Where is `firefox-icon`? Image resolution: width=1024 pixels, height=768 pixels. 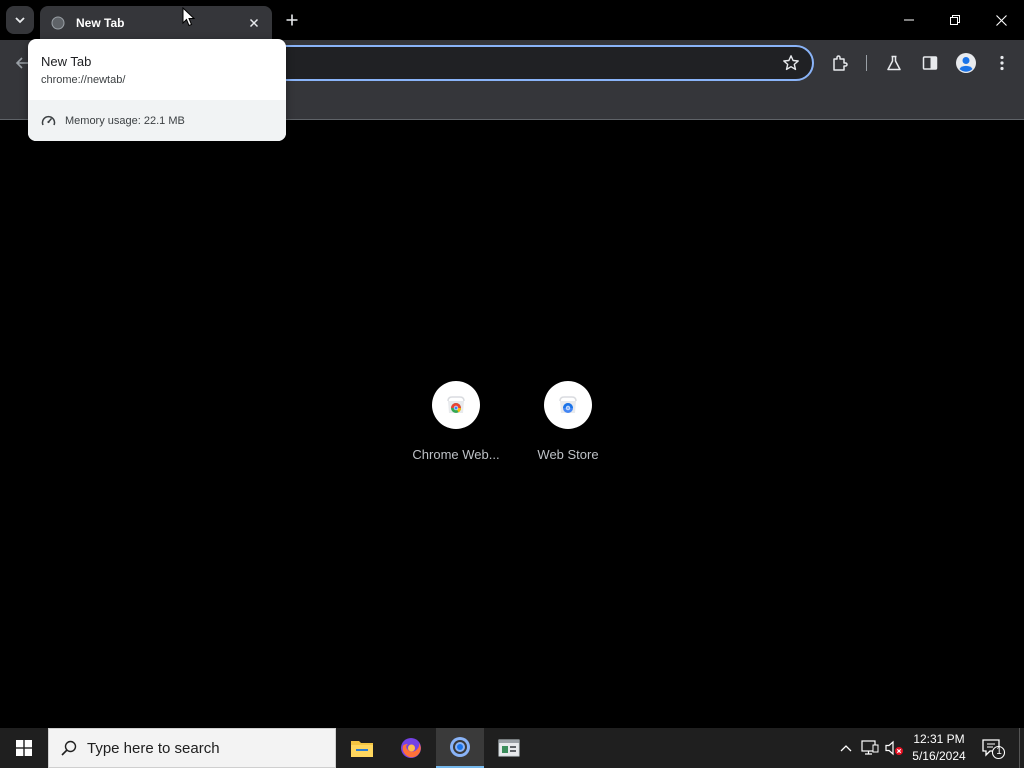 firefox-icon is located at coordinates (411, 748).